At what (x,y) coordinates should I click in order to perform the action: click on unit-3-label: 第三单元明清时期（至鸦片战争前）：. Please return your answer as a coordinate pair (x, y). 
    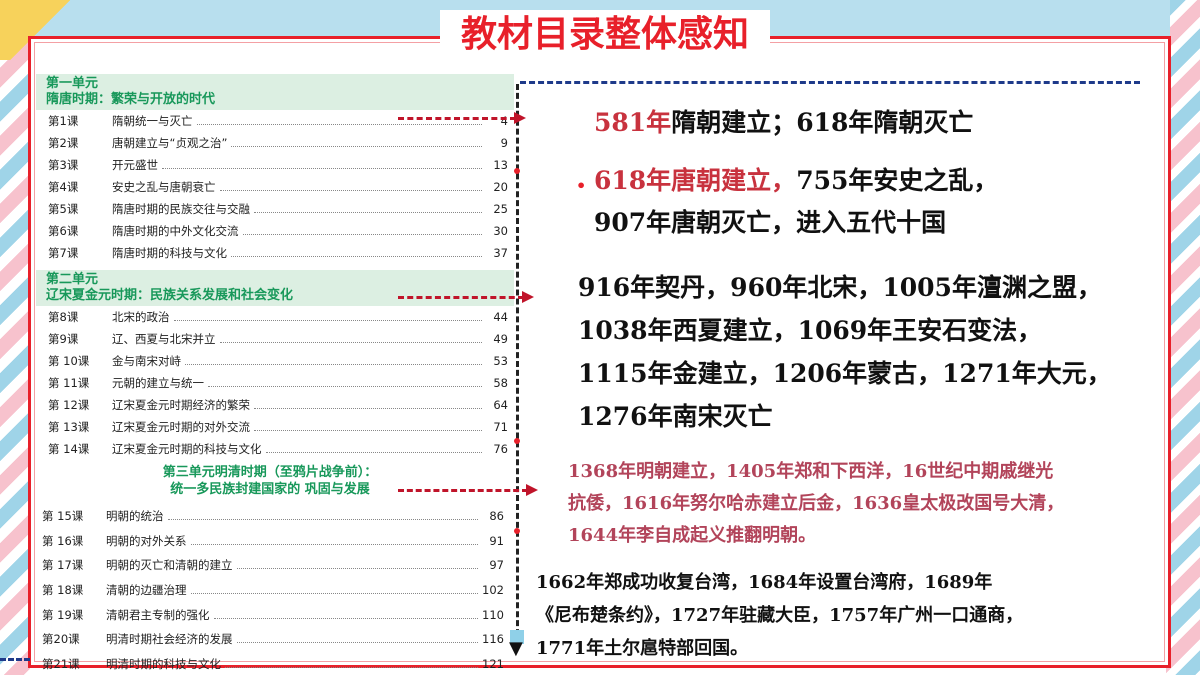
    Looking at the image, I should click on (270, 472).